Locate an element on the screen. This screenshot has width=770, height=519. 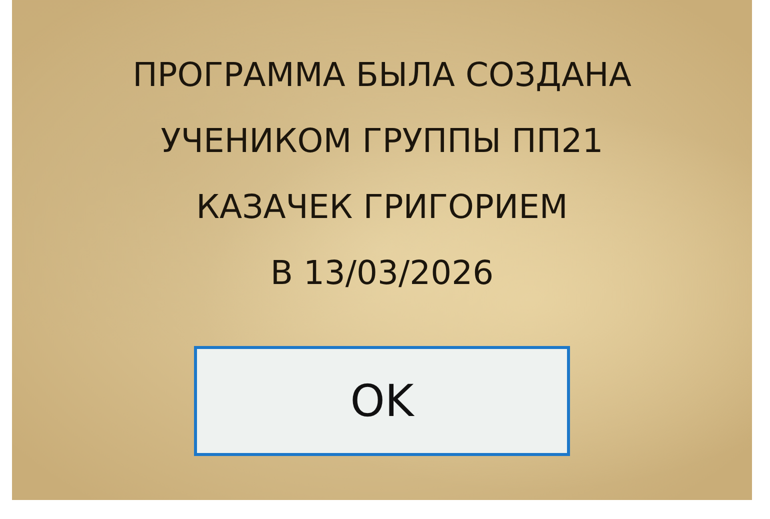
ok-button: OK is located at coordinates (382, 401).